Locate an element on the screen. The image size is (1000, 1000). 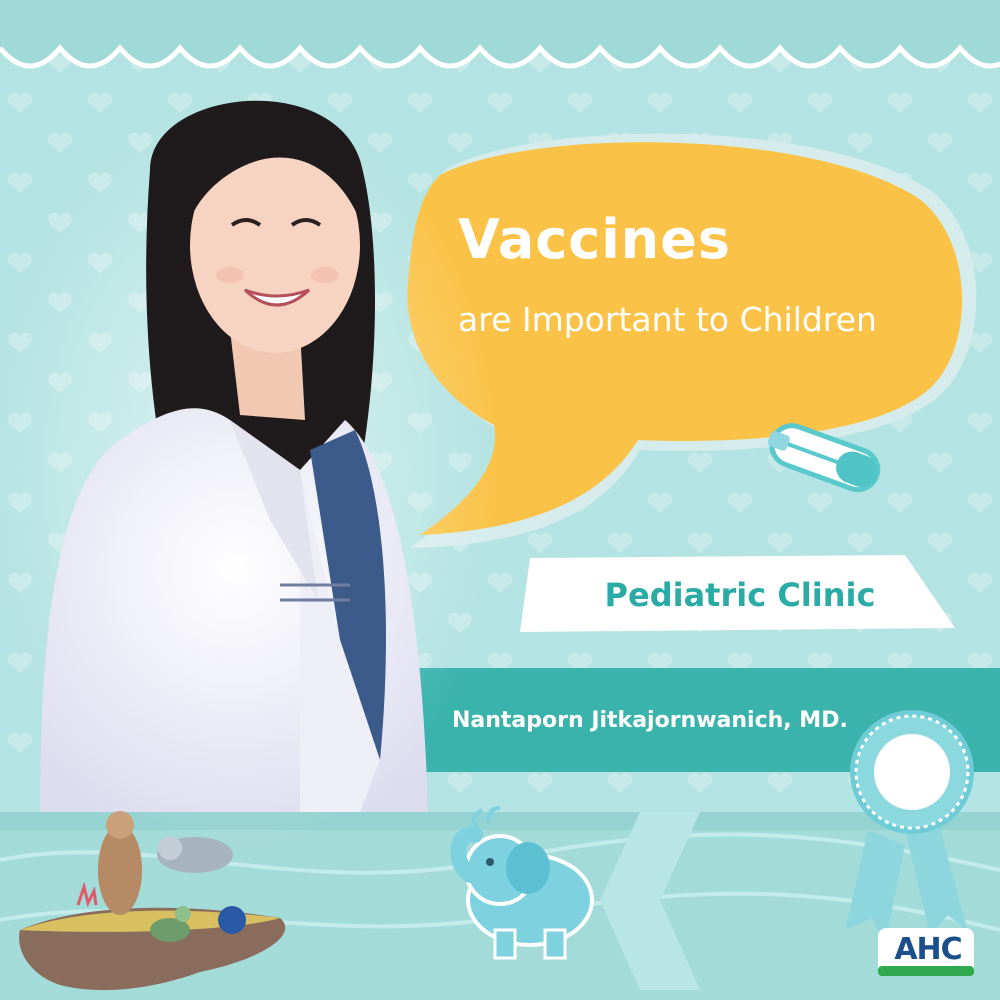
clinic-label: Pediatric Clinic is located at coordinates (740, 595).